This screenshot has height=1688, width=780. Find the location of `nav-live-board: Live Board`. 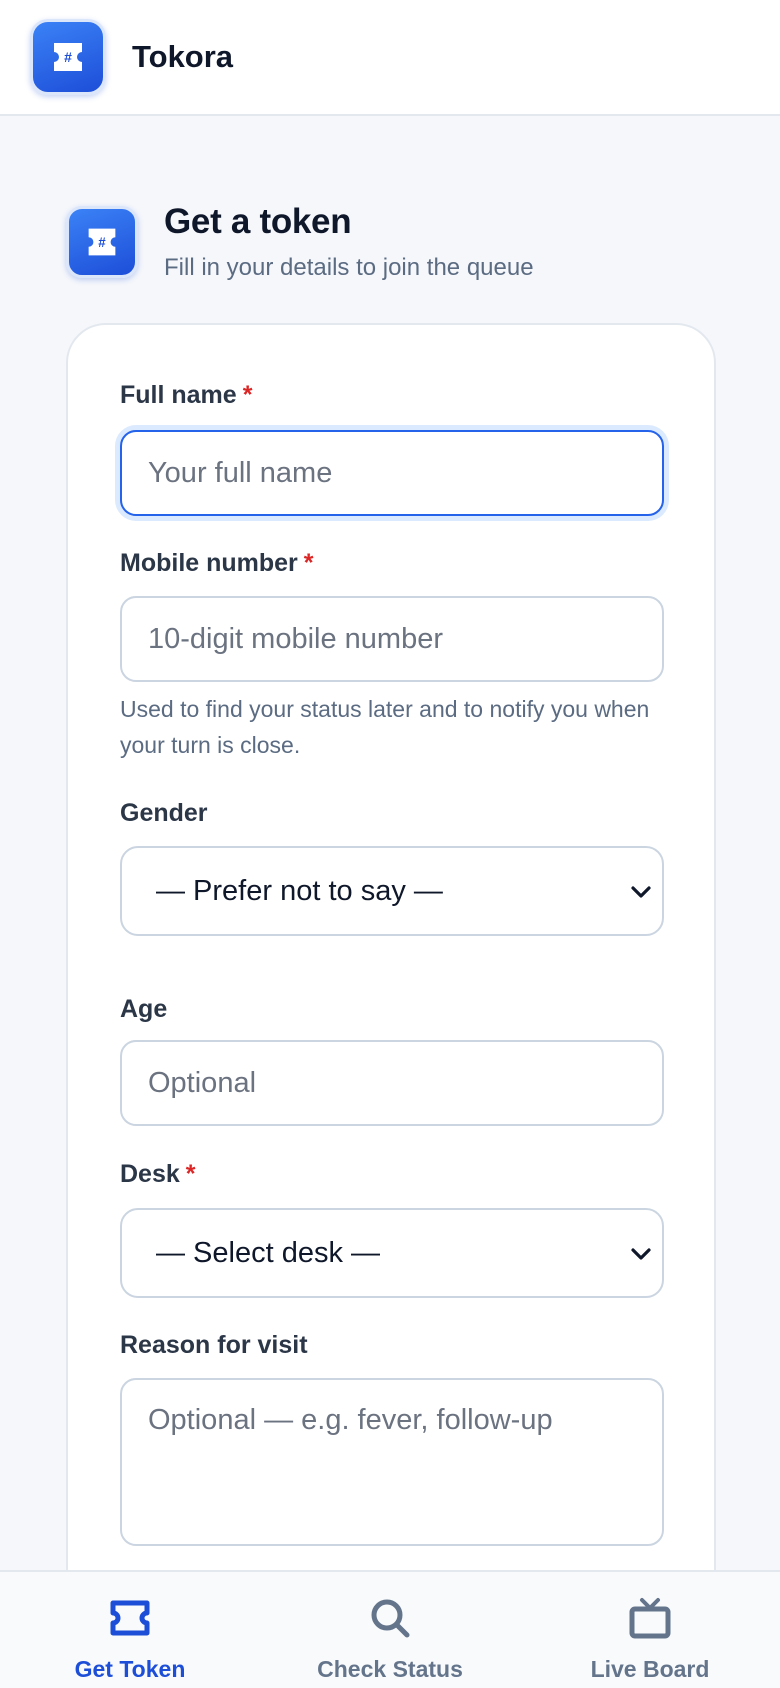

nav-live-board: Live Board is located at coordinates (650, 1630).